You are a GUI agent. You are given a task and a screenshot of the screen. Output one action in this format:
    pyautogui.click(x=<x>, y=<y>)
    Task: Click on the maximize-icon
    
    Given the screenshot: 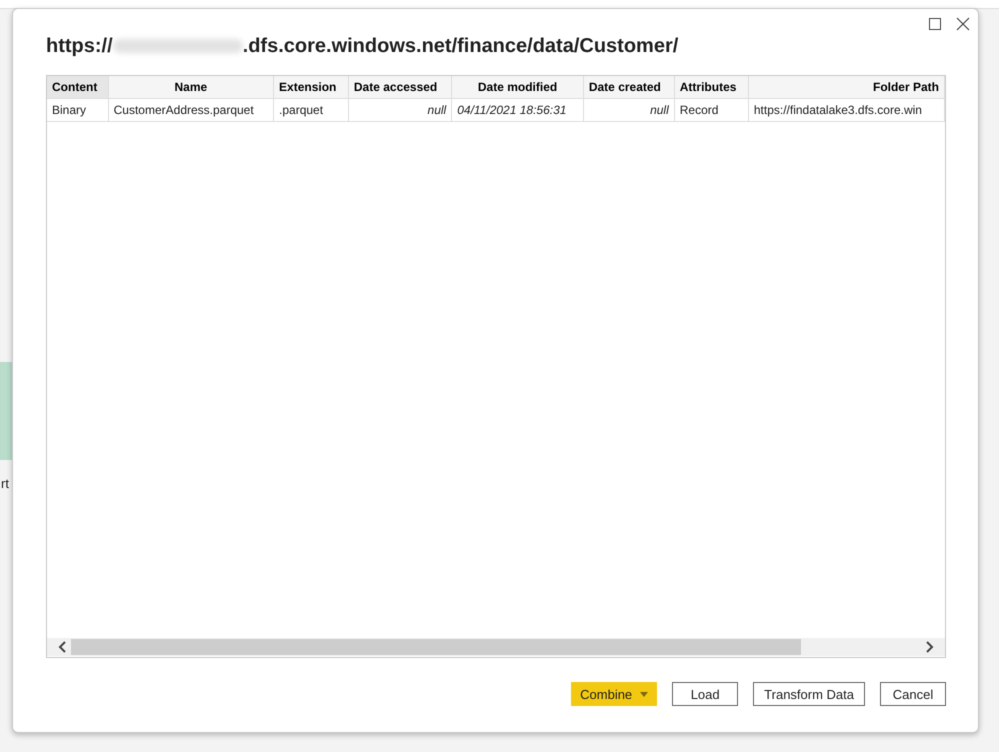 What is the action you would take?
    pyautogui.click(x=935, y=24)
    